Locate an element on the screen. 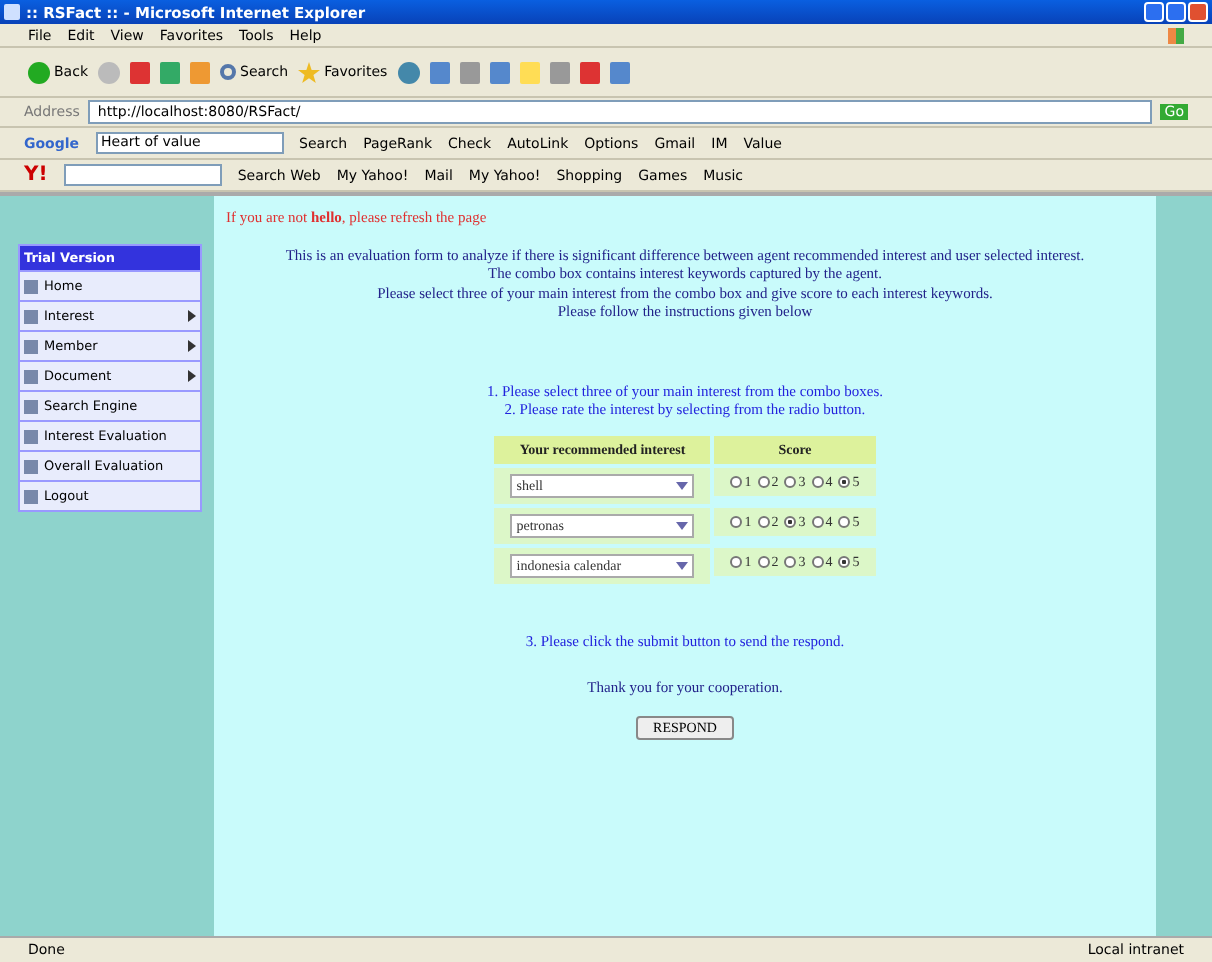 The height and width of the screenshot is (962, 1212). close-button is located at coordinates (1198, 12).